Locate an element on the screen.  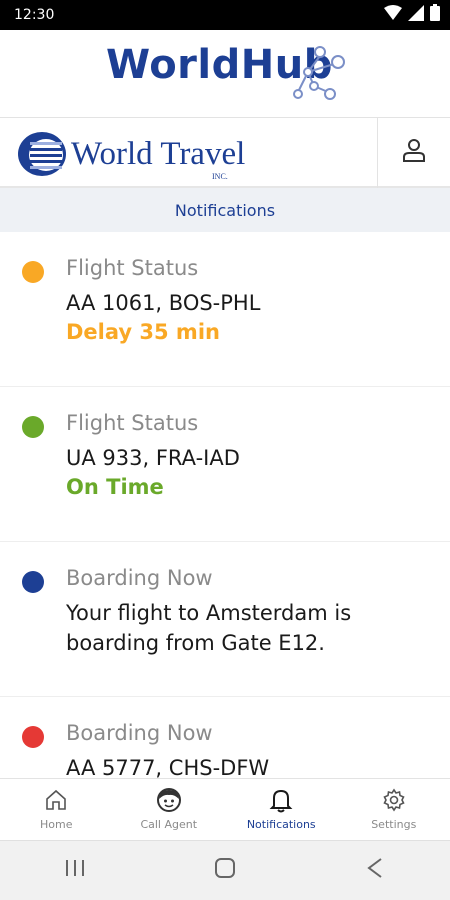
brand-name: World Travel is located at coordinates (158, 154).